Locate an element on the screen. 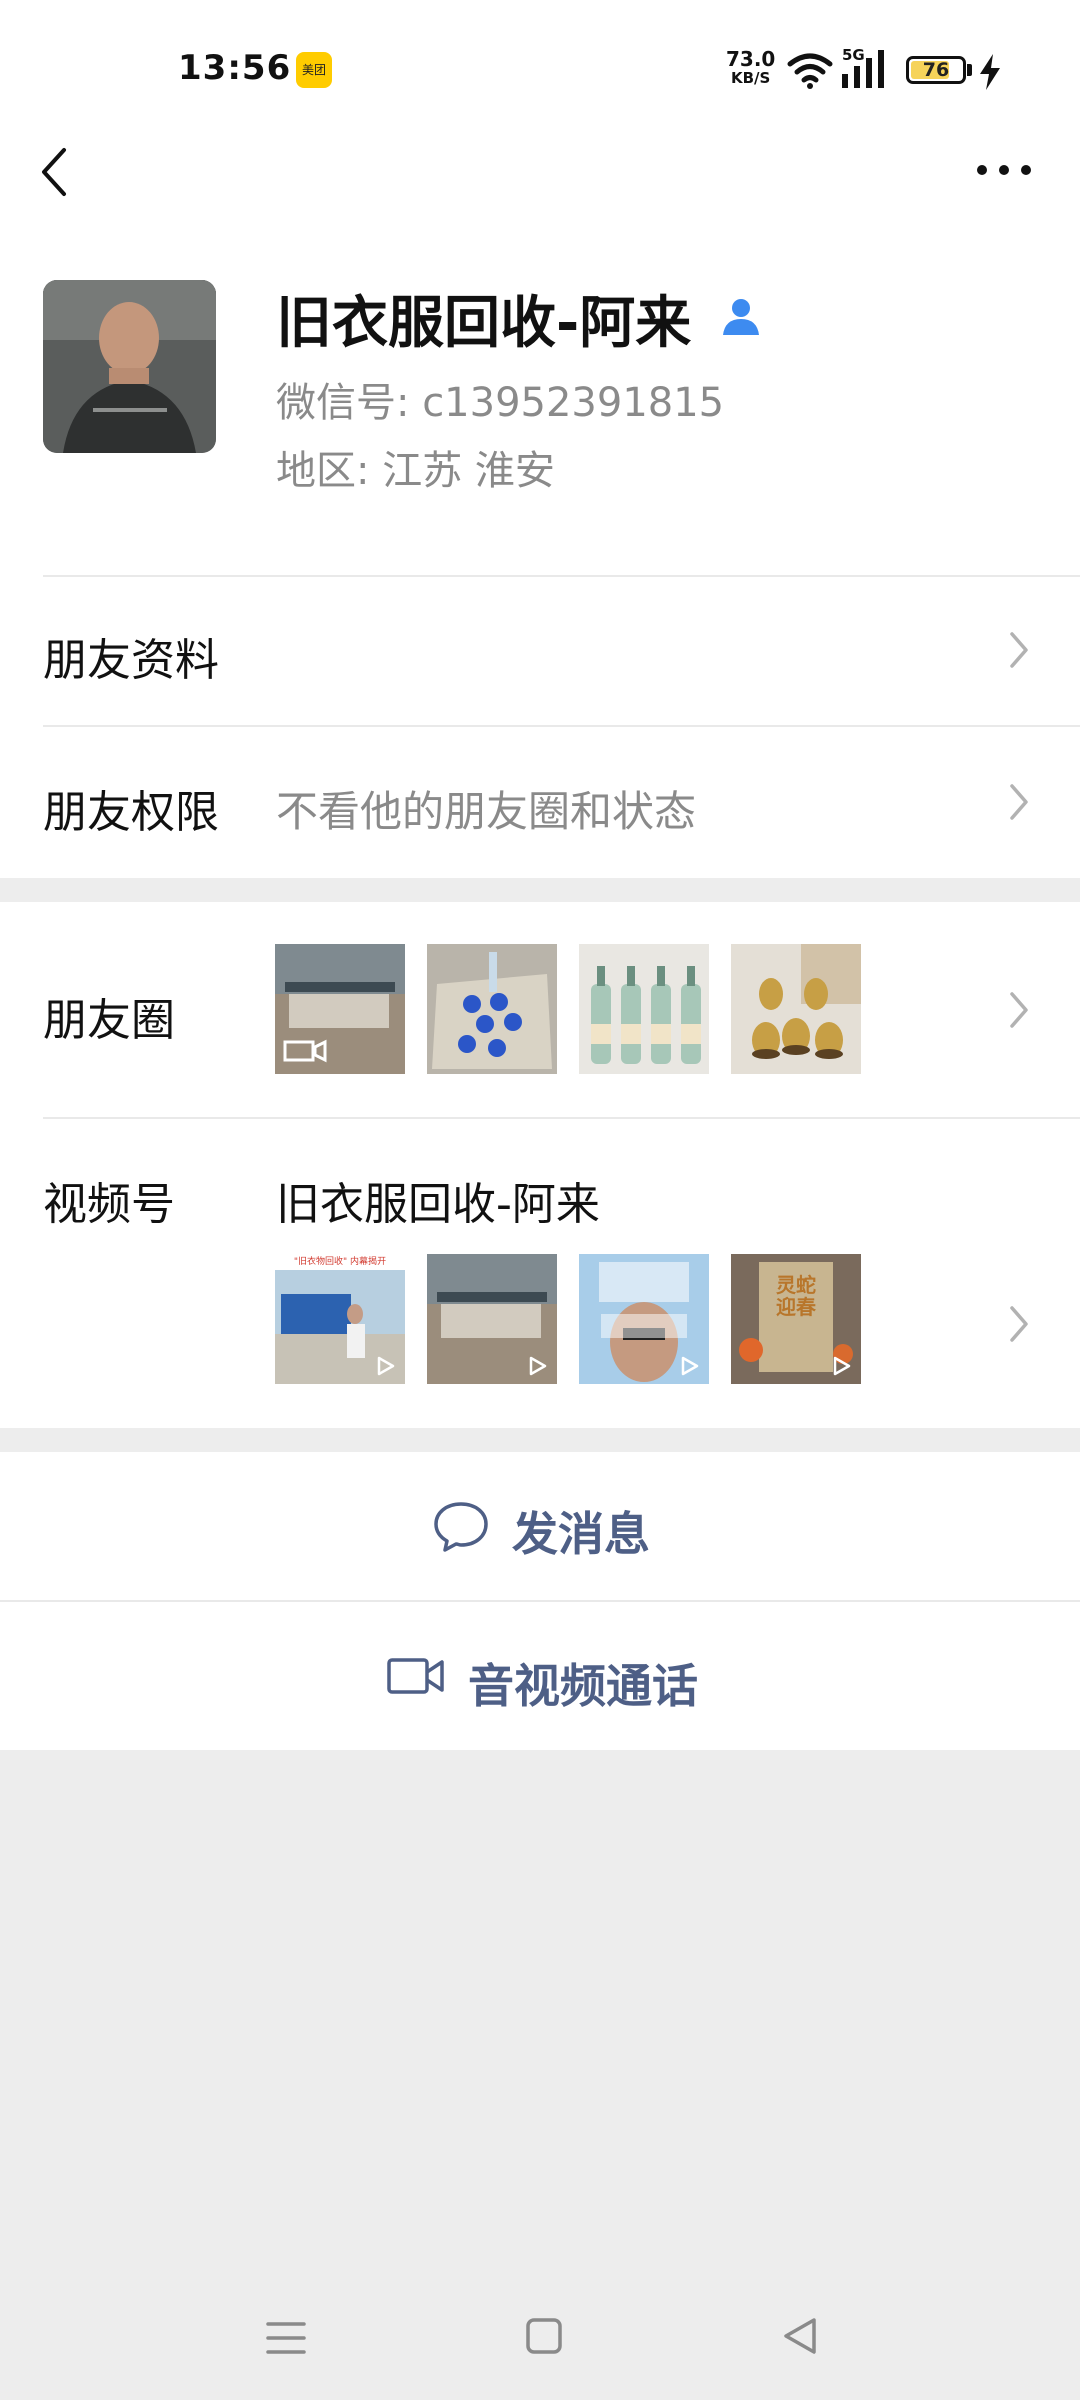 Image resolution: width=1080 pixels, height=2400 pixels. signal-icon is located at coordinates (863, 69).